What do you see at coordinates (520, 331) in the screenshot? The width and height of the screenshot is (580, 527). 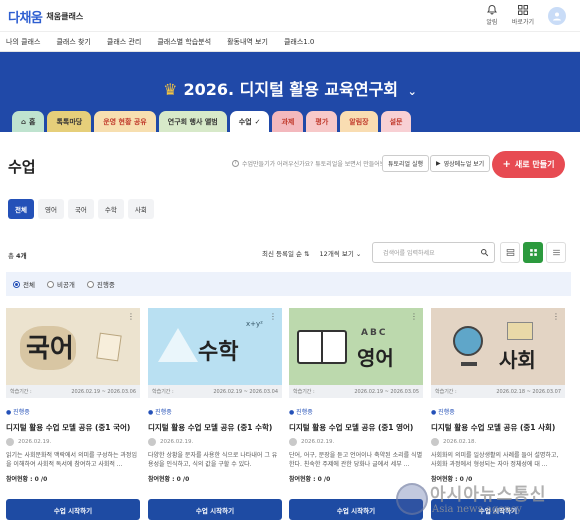 I see `map-icon` at bounding box center [520, 331].